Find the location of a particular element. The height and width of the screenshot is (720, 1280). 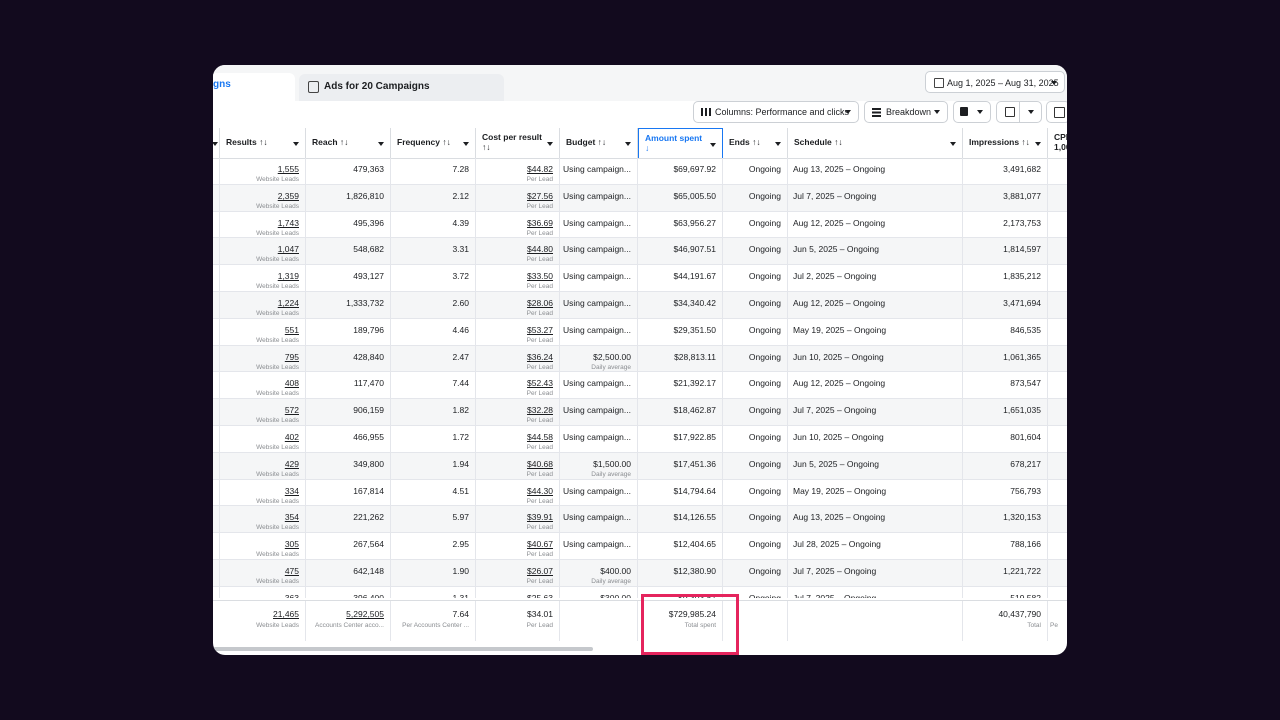

results-value: 354 is located at coordinates (292, 517).